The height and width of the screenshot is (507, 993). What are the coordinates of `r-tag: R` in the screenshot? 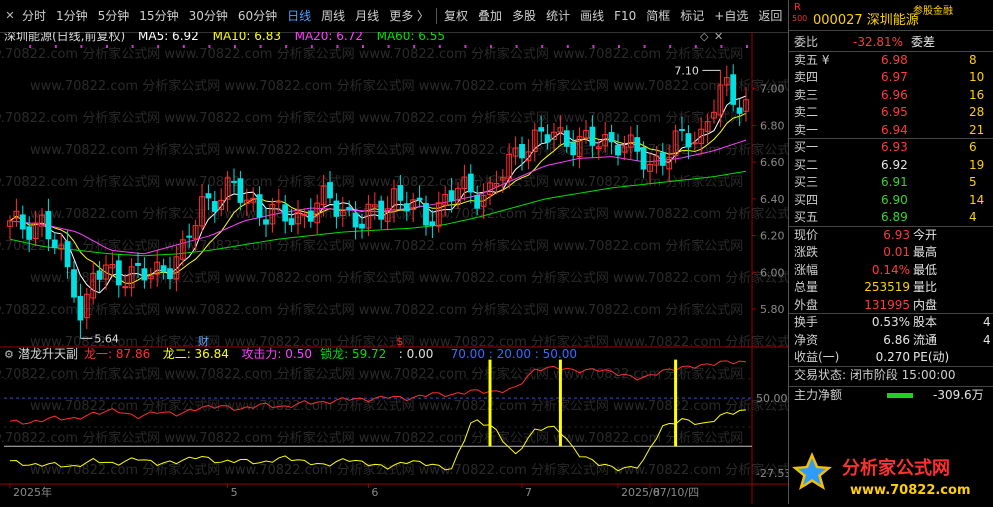 It's located at (797, 7).